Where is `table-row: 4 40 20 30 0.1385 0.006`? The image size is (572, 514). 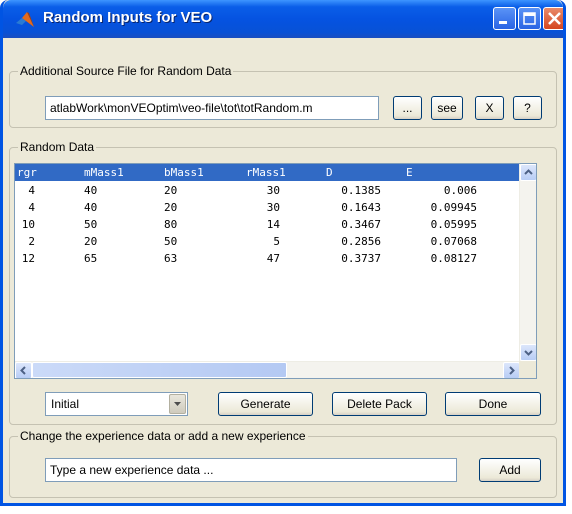 table-row: 4 40 20 30 0.1385 0.006 is located at coordinates (267, 190).